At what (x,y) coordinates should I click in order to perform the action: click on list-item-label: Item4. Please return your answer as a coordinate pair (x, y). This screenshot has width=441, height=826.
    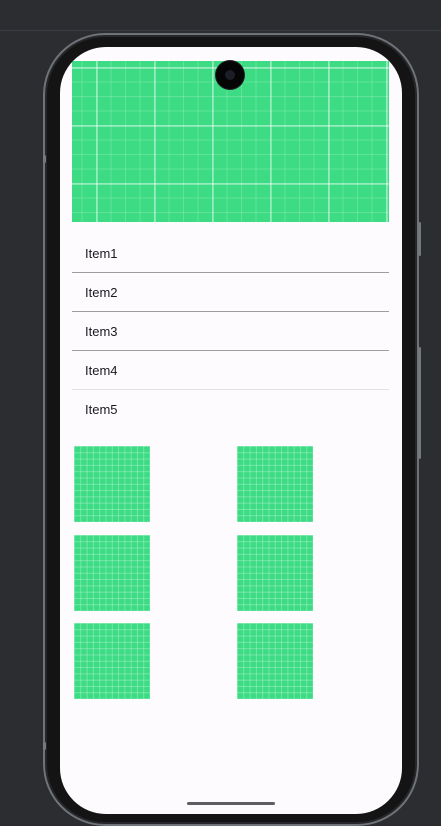
    Looking at the image, I should click on (101, 370).